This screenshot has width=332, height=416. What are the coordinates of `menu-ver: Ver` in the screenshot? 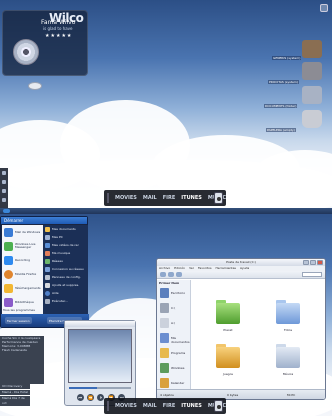 It's located at (191, 268).